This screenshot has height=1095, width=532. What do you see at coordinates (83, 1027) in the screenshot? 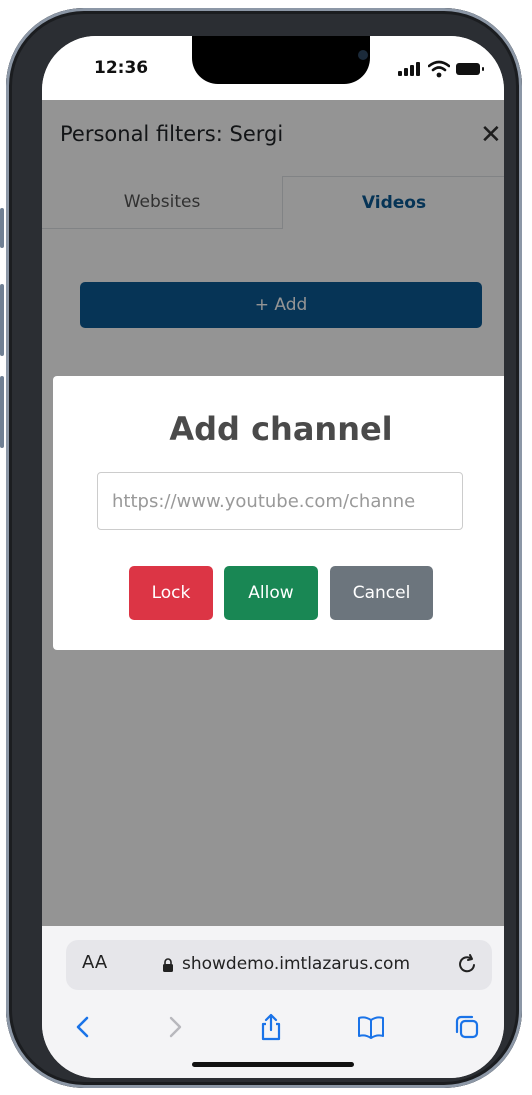
I see `back-icon` at bounding box center [83, 1027].